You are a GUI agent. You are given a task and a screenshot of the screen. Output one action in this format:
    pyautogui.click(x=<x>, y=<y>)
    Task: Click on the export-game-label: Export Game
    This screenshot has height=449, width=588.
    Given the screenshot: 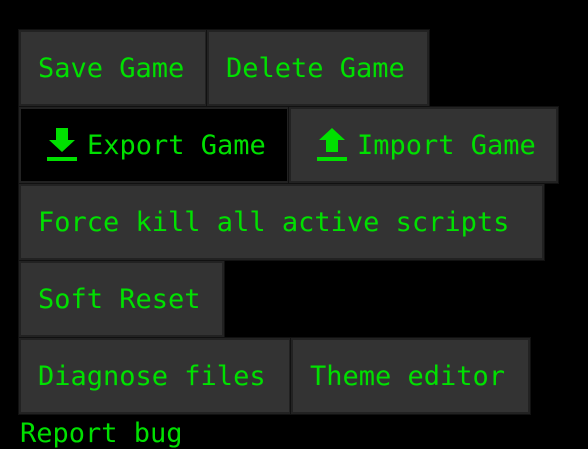 What is the action you would take?
    pyautogui.click(x=176, y=145)
    